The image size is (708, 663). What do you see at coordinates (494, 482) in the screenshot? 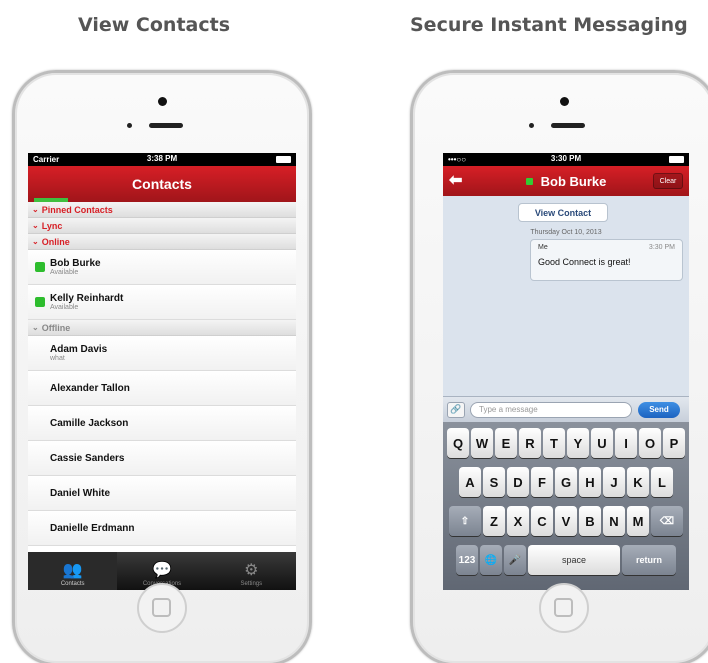
I see `key-s: S` at bounding box center [494, 482].